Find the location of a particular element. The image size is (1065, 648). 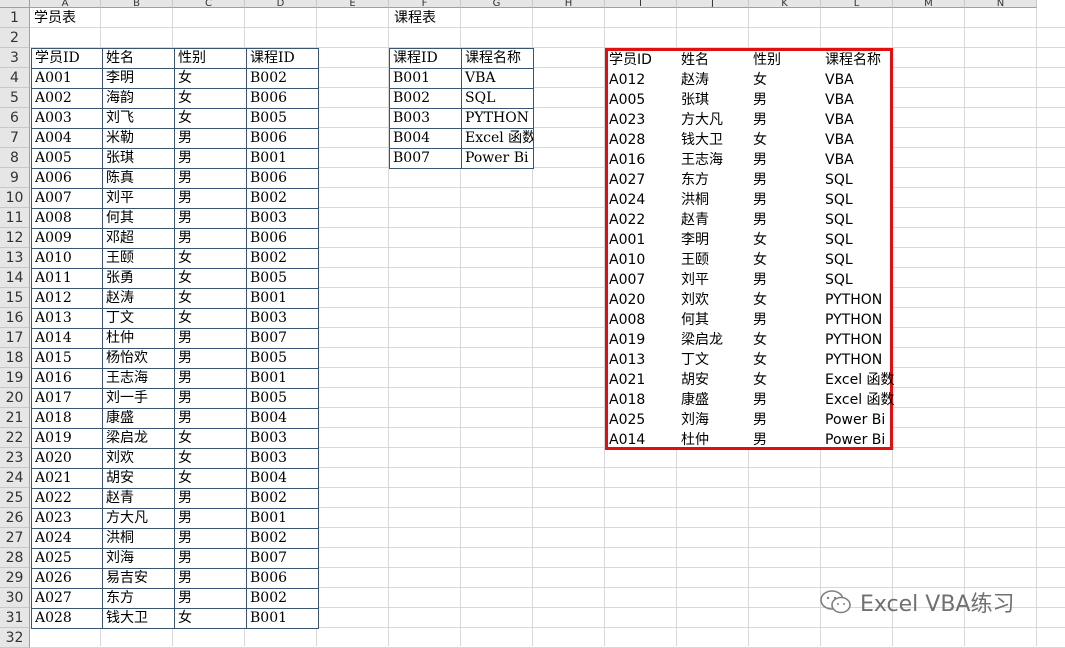

column-header-j: J is located at coordinates (713, 4).